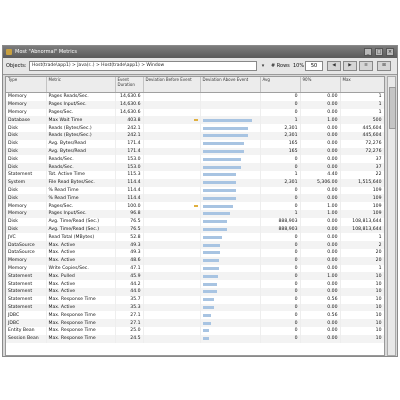 The width and height of the screenshot is (400, 400). I want to click on table-row: Statement Max. Active 35.3 0 0.00 10, so click(195, 307).